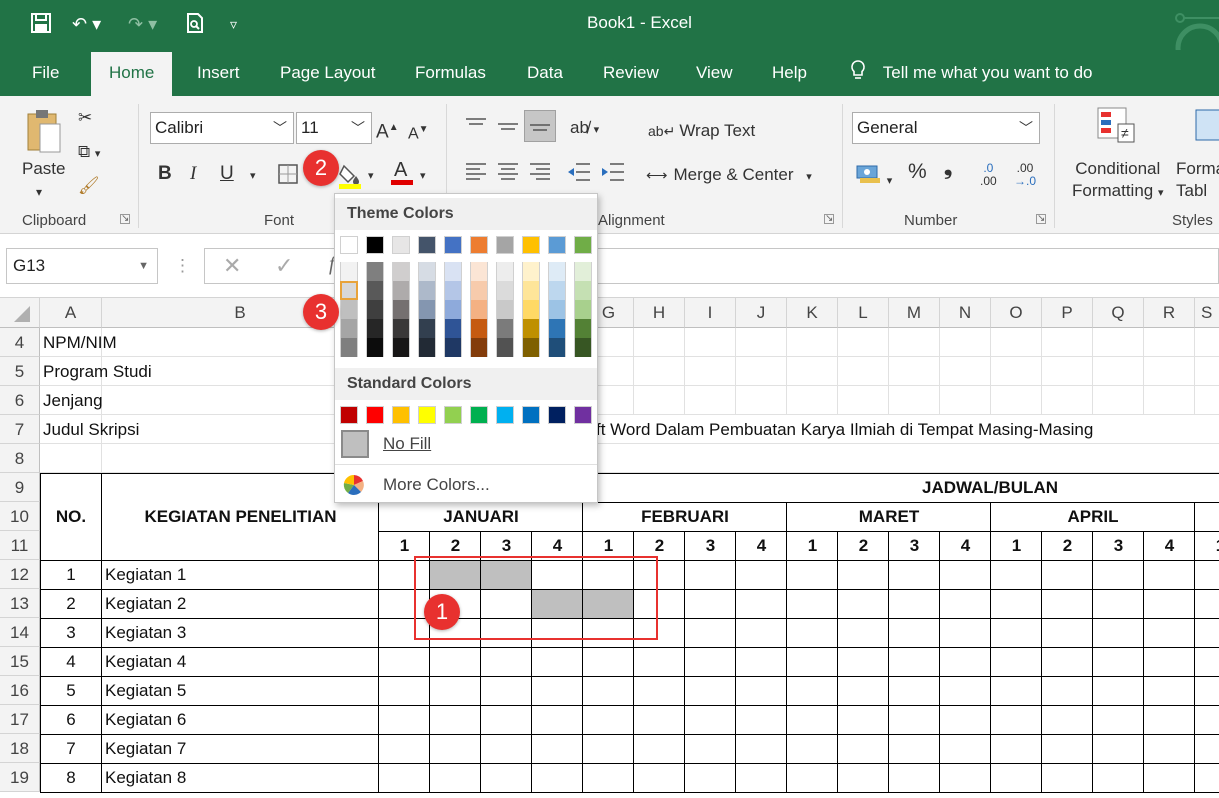  Describe the element at coordinates (227, 174) in the screenshot. I see `underline-button: U` at that location.